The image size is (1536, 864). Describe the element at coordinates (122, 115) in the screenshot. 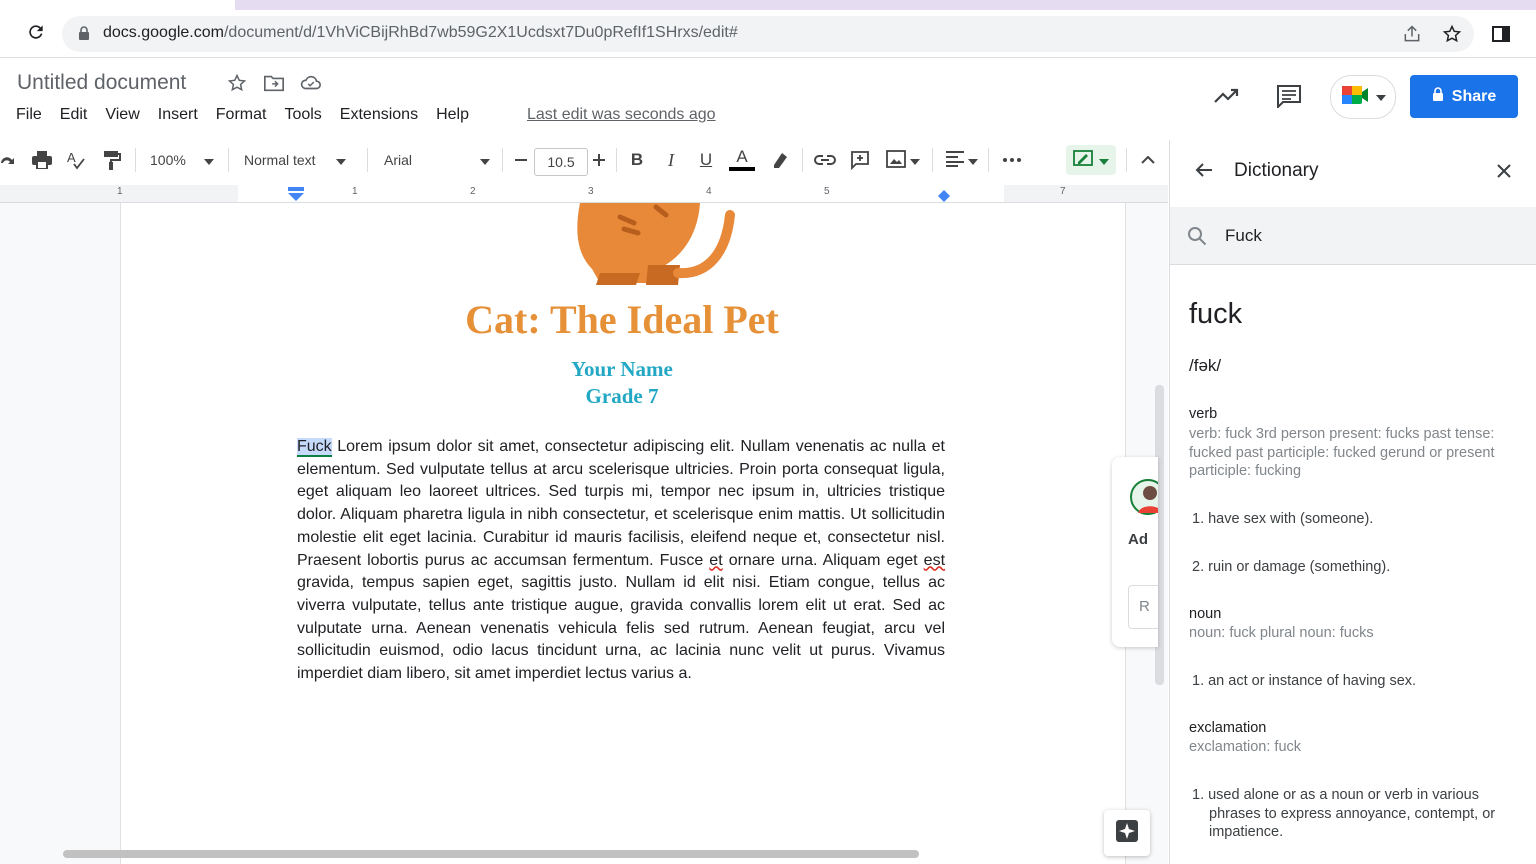

I see `menu-view: View` at that location.